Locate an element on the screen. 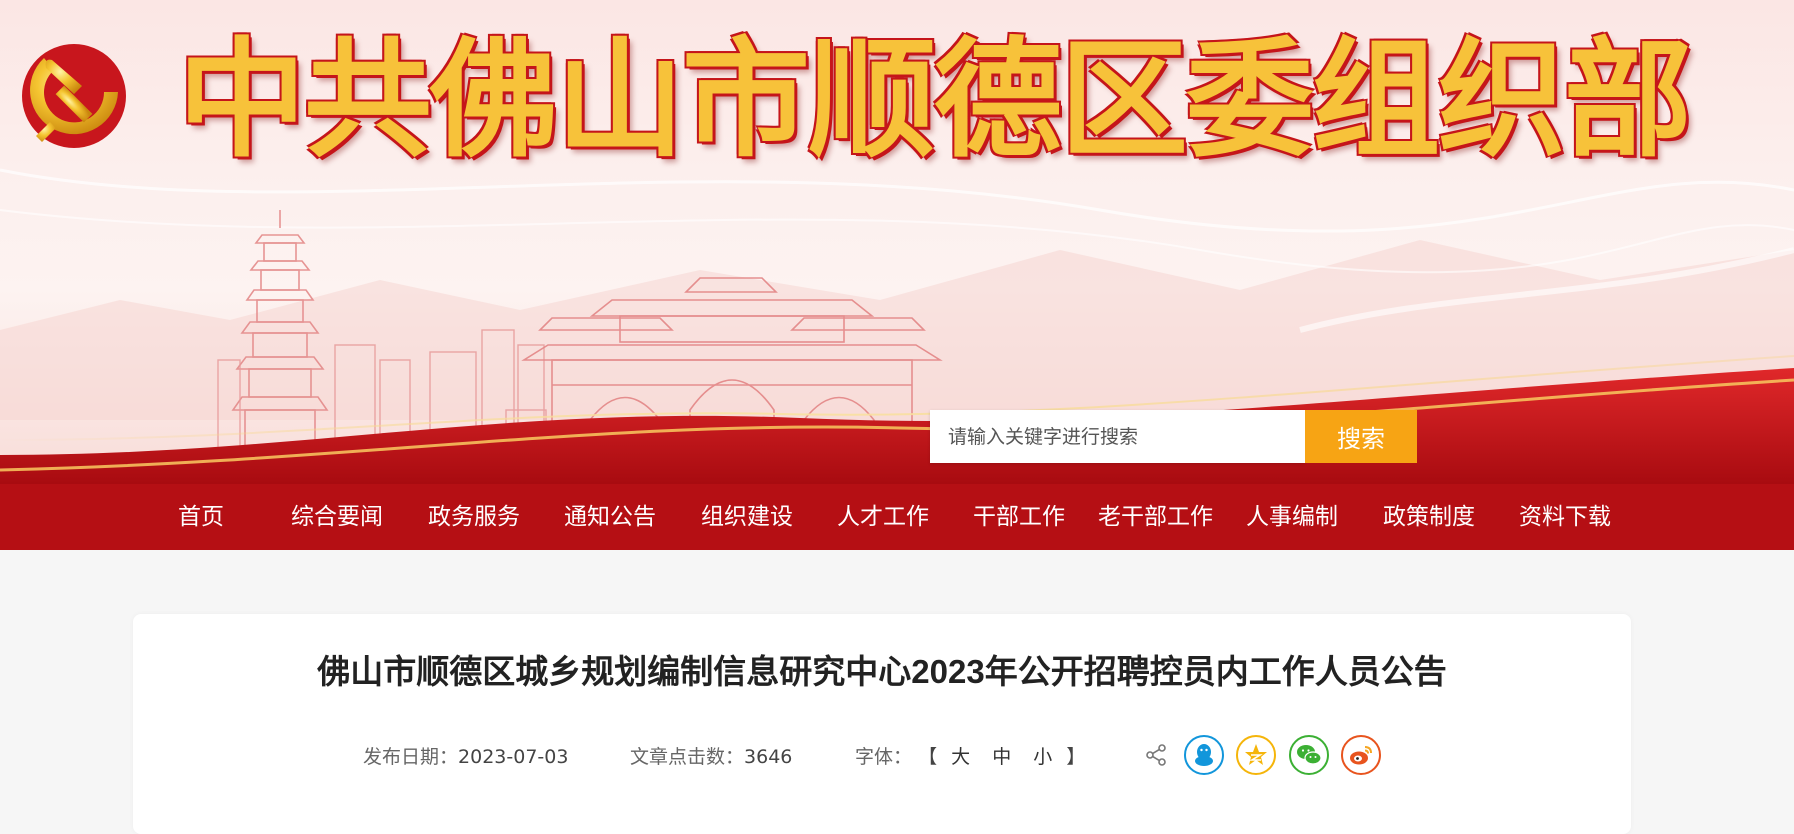 Image resolution: width=1794 pixels, height=834 pixels. qzone-icon is located at coordinates (1256, 754).